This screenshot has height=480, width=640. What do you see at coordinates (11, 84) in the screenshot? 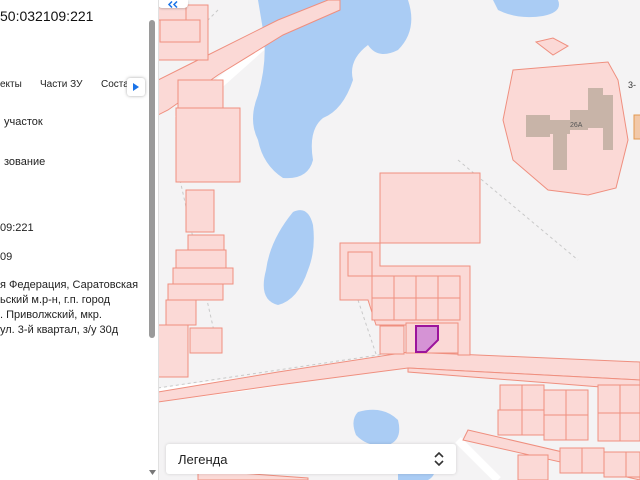
I see `tab-objects: екты` at bounding box center [11, 84].